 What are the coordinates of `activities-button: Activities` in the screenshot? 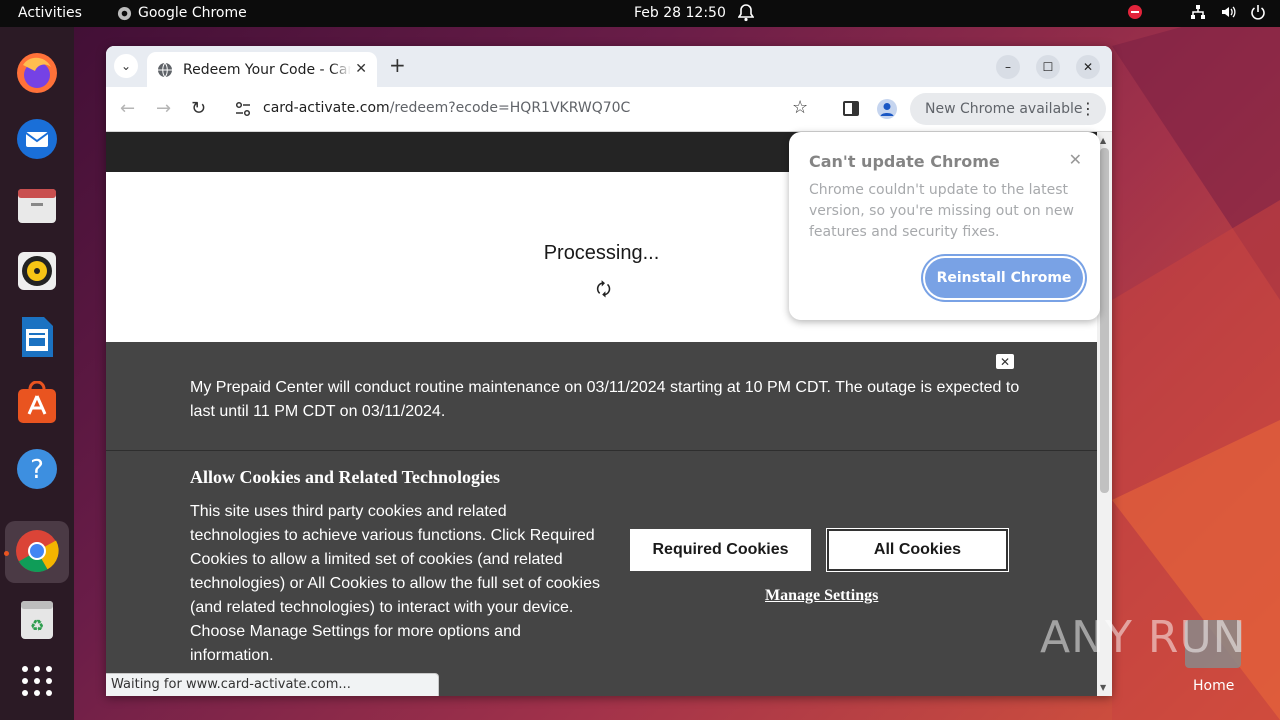 It's located at (50, 13).